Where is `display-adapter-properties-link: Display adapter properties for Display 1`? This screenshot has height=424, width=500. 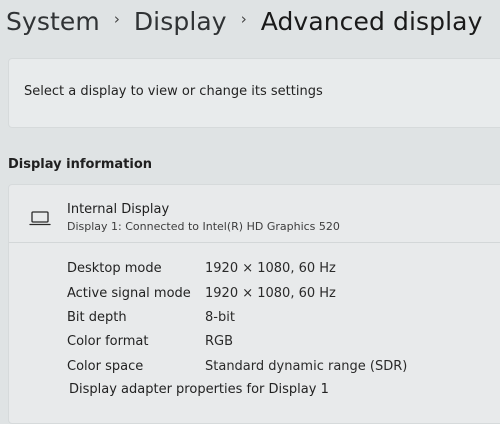
display-adapter-properties-link: Display adapter properties for Display 1 is located at coordinates (199, 389).